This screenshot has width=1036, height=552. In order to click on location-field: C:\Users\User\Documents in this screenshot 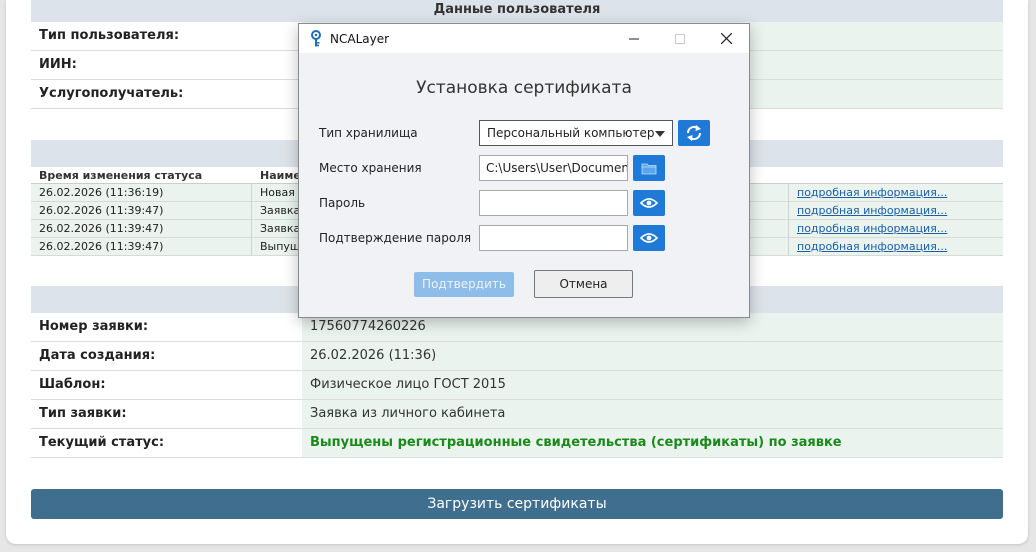, I will do `click(553, 168)`.